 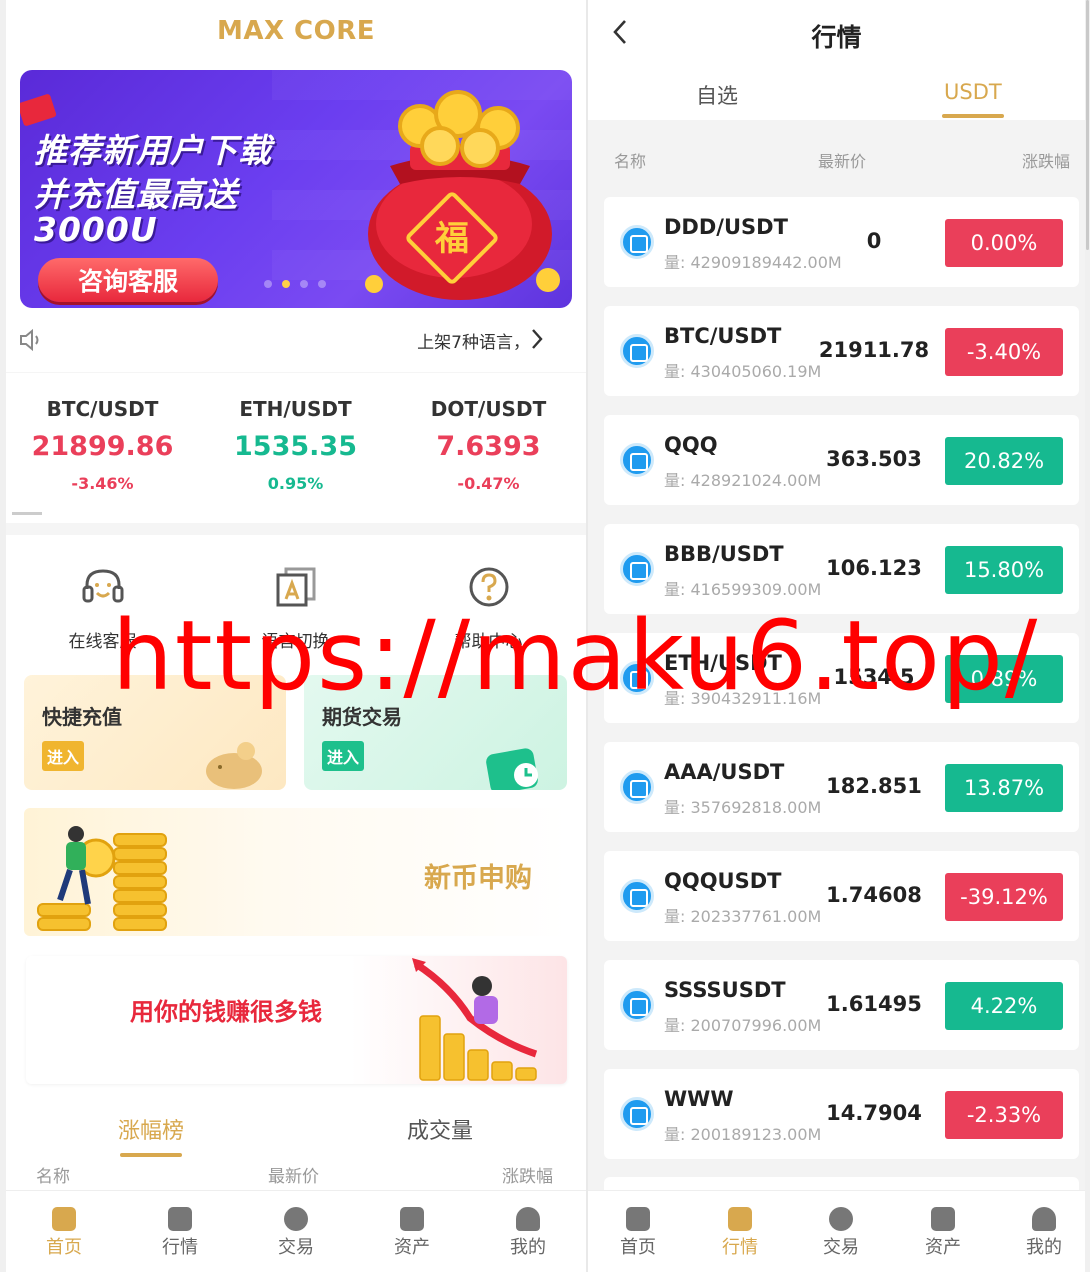 I want to click on tab-label: 交易, so click(x=841, y=1247).